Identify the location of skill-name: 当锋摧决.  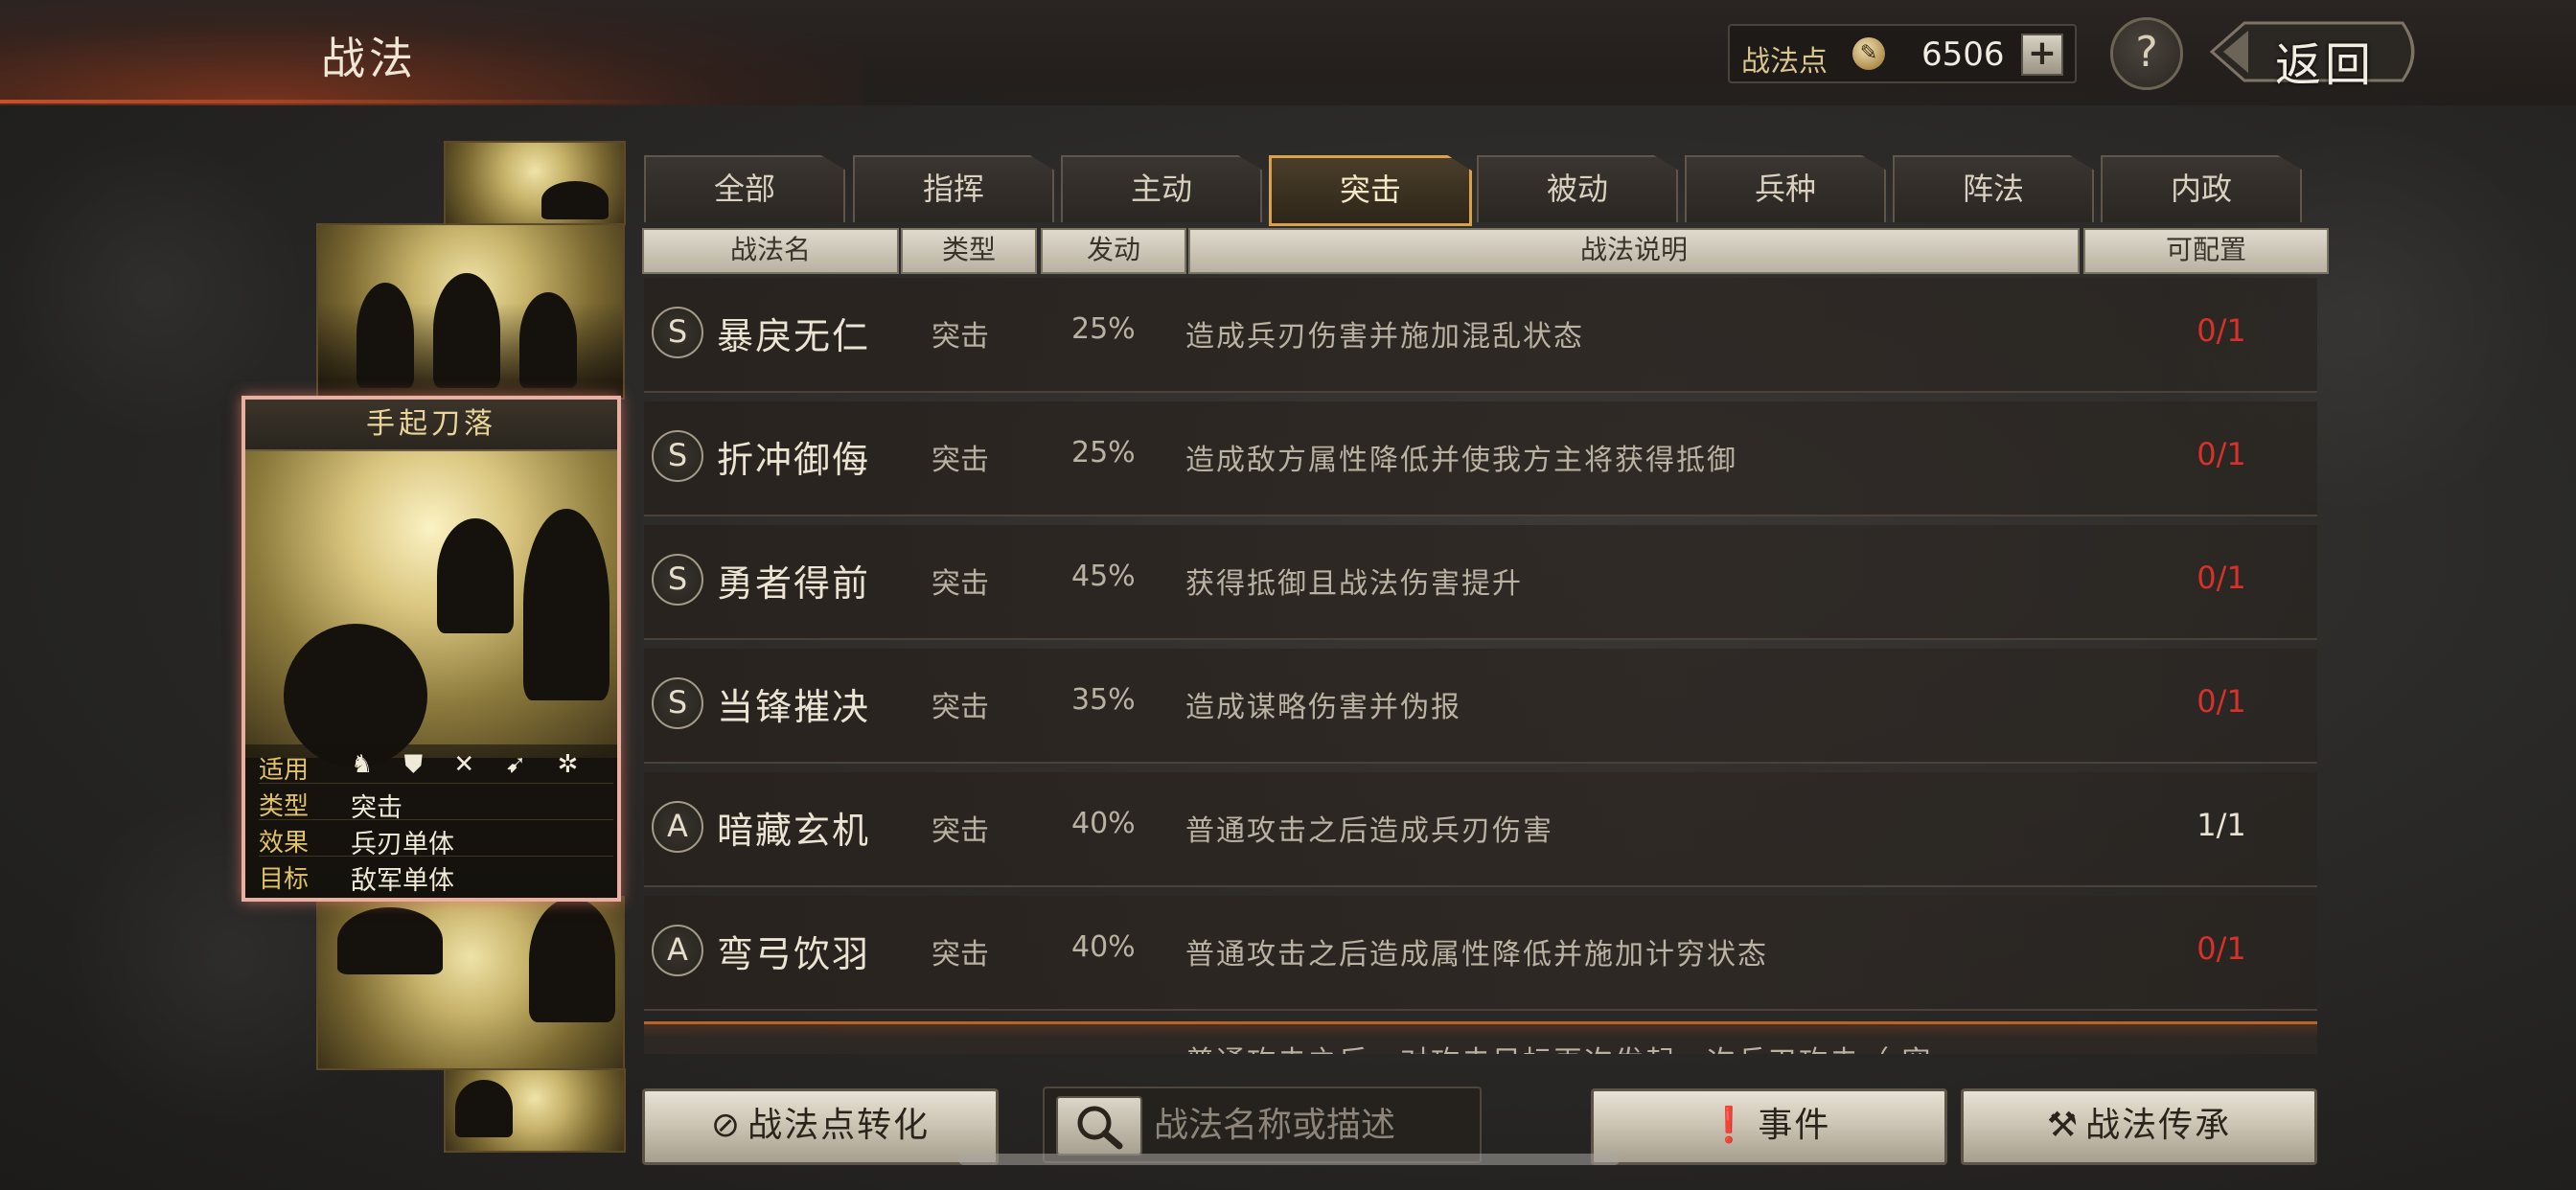
(794, 707).